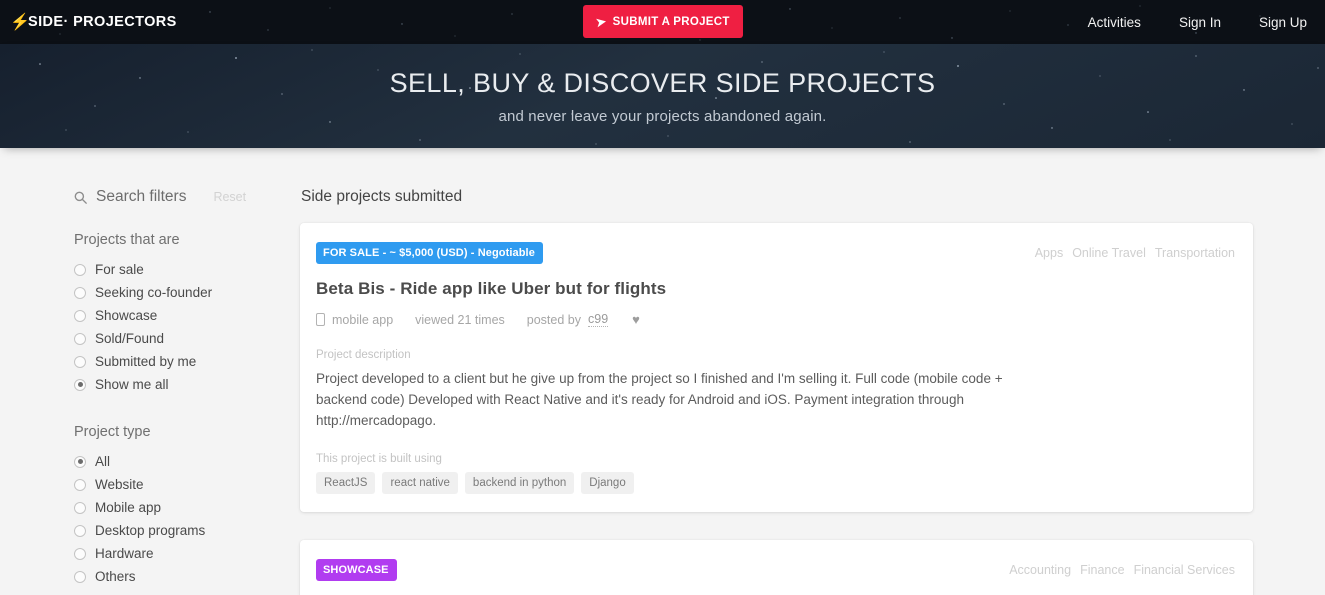 The width and height of the screenshot is (1325, 595). Describe the element at coordinates (420, 483) in the screenshot. I see `tech-tag: react native` at that location.